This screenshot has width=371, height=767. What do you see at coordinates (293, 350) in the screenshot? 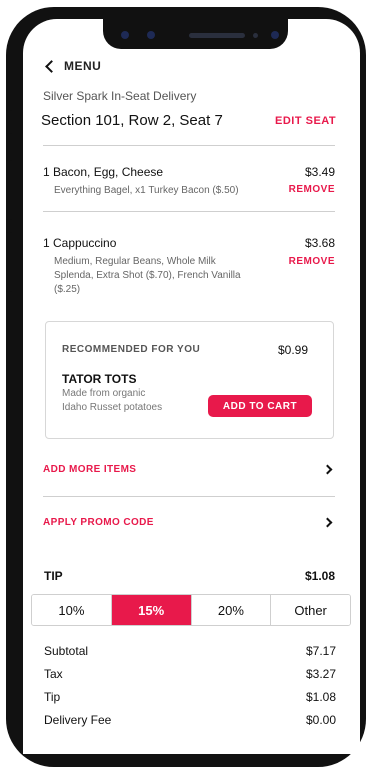
I see `recommended-price: $0.99` at bounding box center [293, 350].